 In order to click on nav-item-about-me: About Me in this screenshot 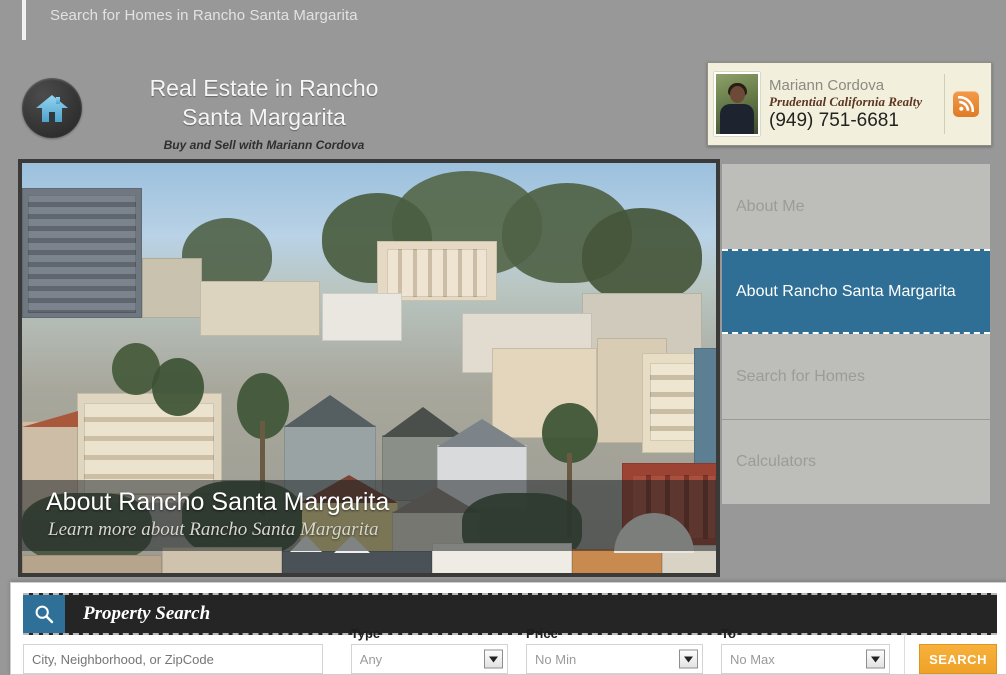, I will do `click(856, 206)`.